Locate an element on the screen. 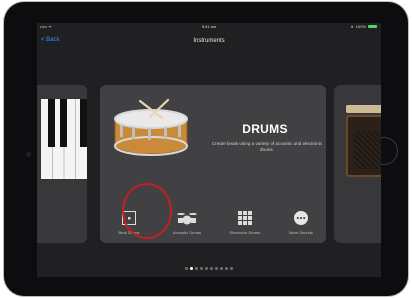 Image resolution: width=412 pixels, height=298 pixels. battery-icon is located at coordinates (372, 26).